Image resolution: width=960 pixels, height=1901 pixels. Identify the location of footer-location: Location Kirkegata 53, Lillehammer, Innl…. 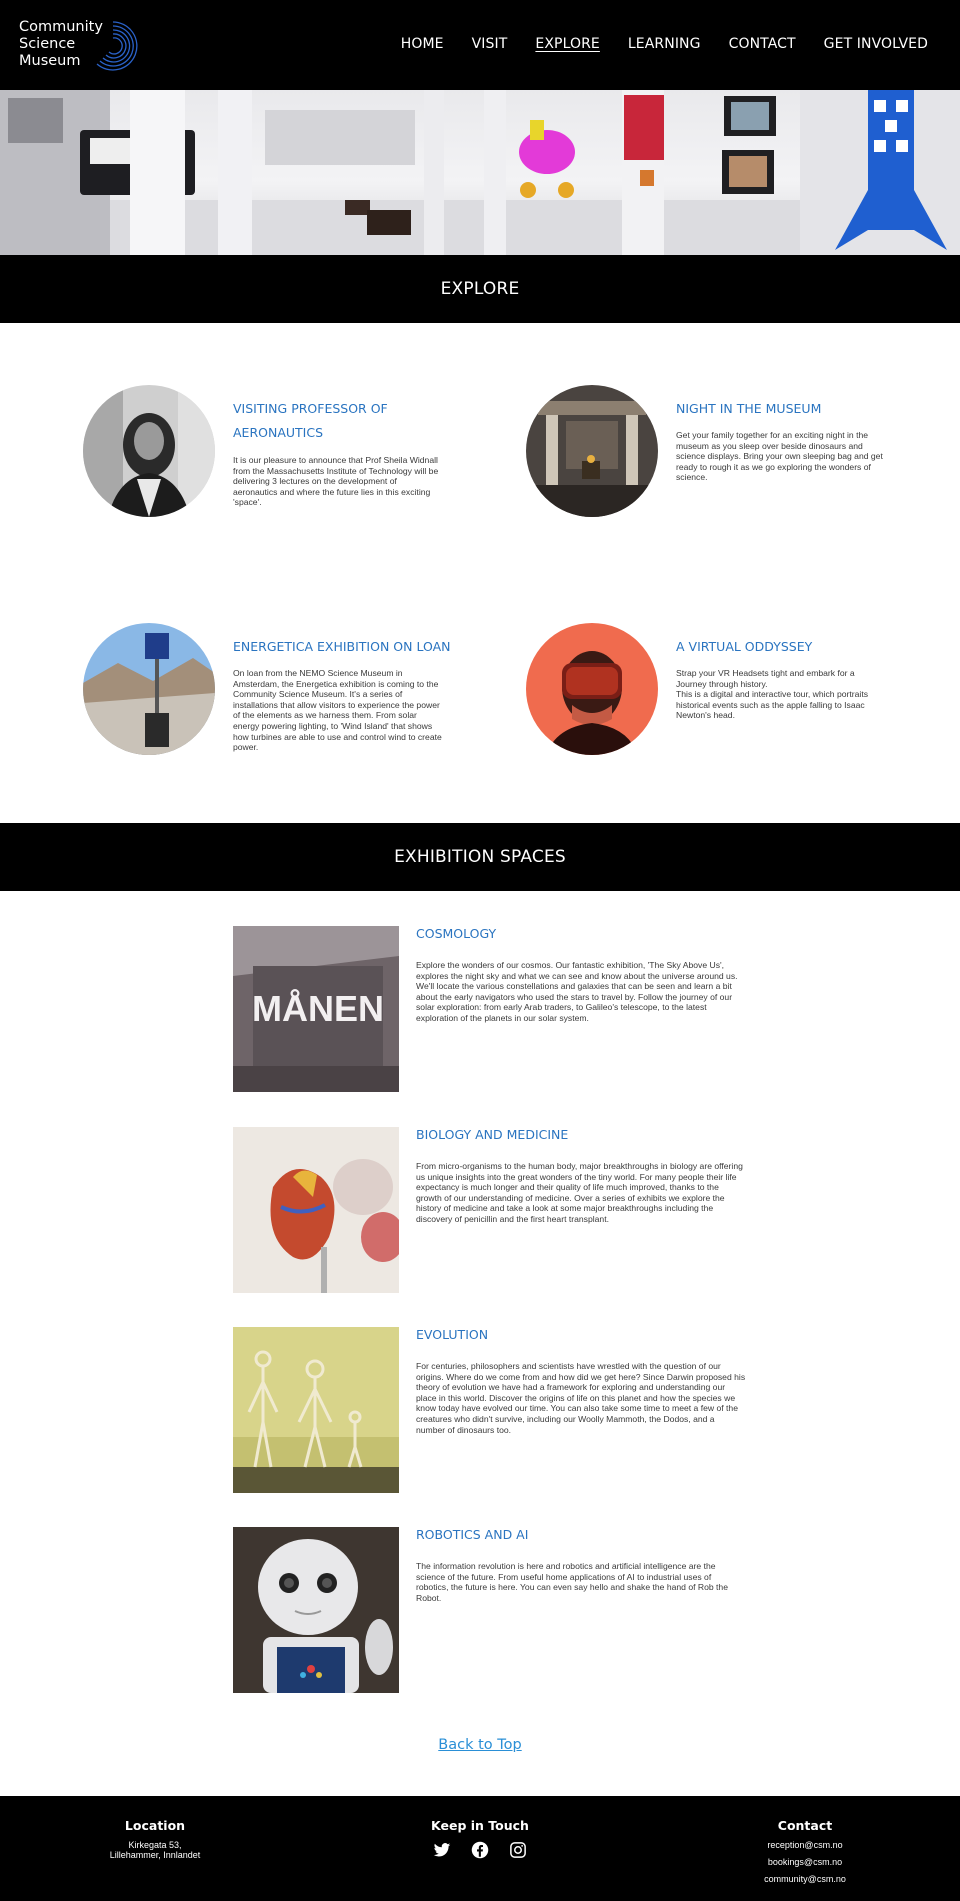
(155, 1839).